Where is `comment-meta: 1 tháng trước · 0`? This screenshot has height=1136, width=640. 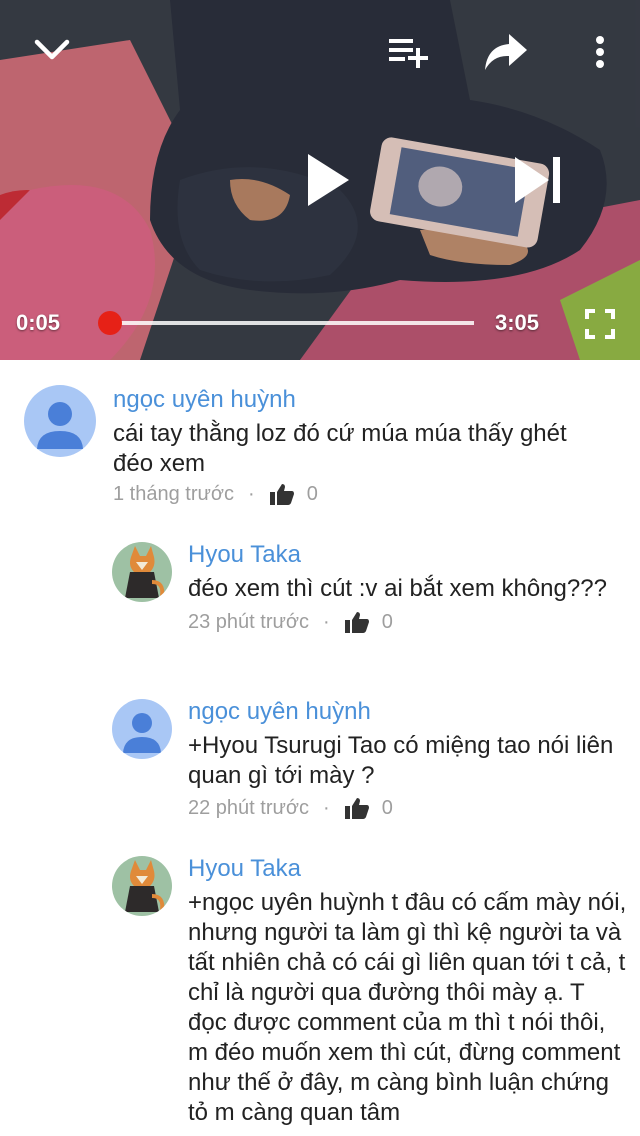
comment-meta: 1 tháng trước · 0 is located at coordinates (215, 494).